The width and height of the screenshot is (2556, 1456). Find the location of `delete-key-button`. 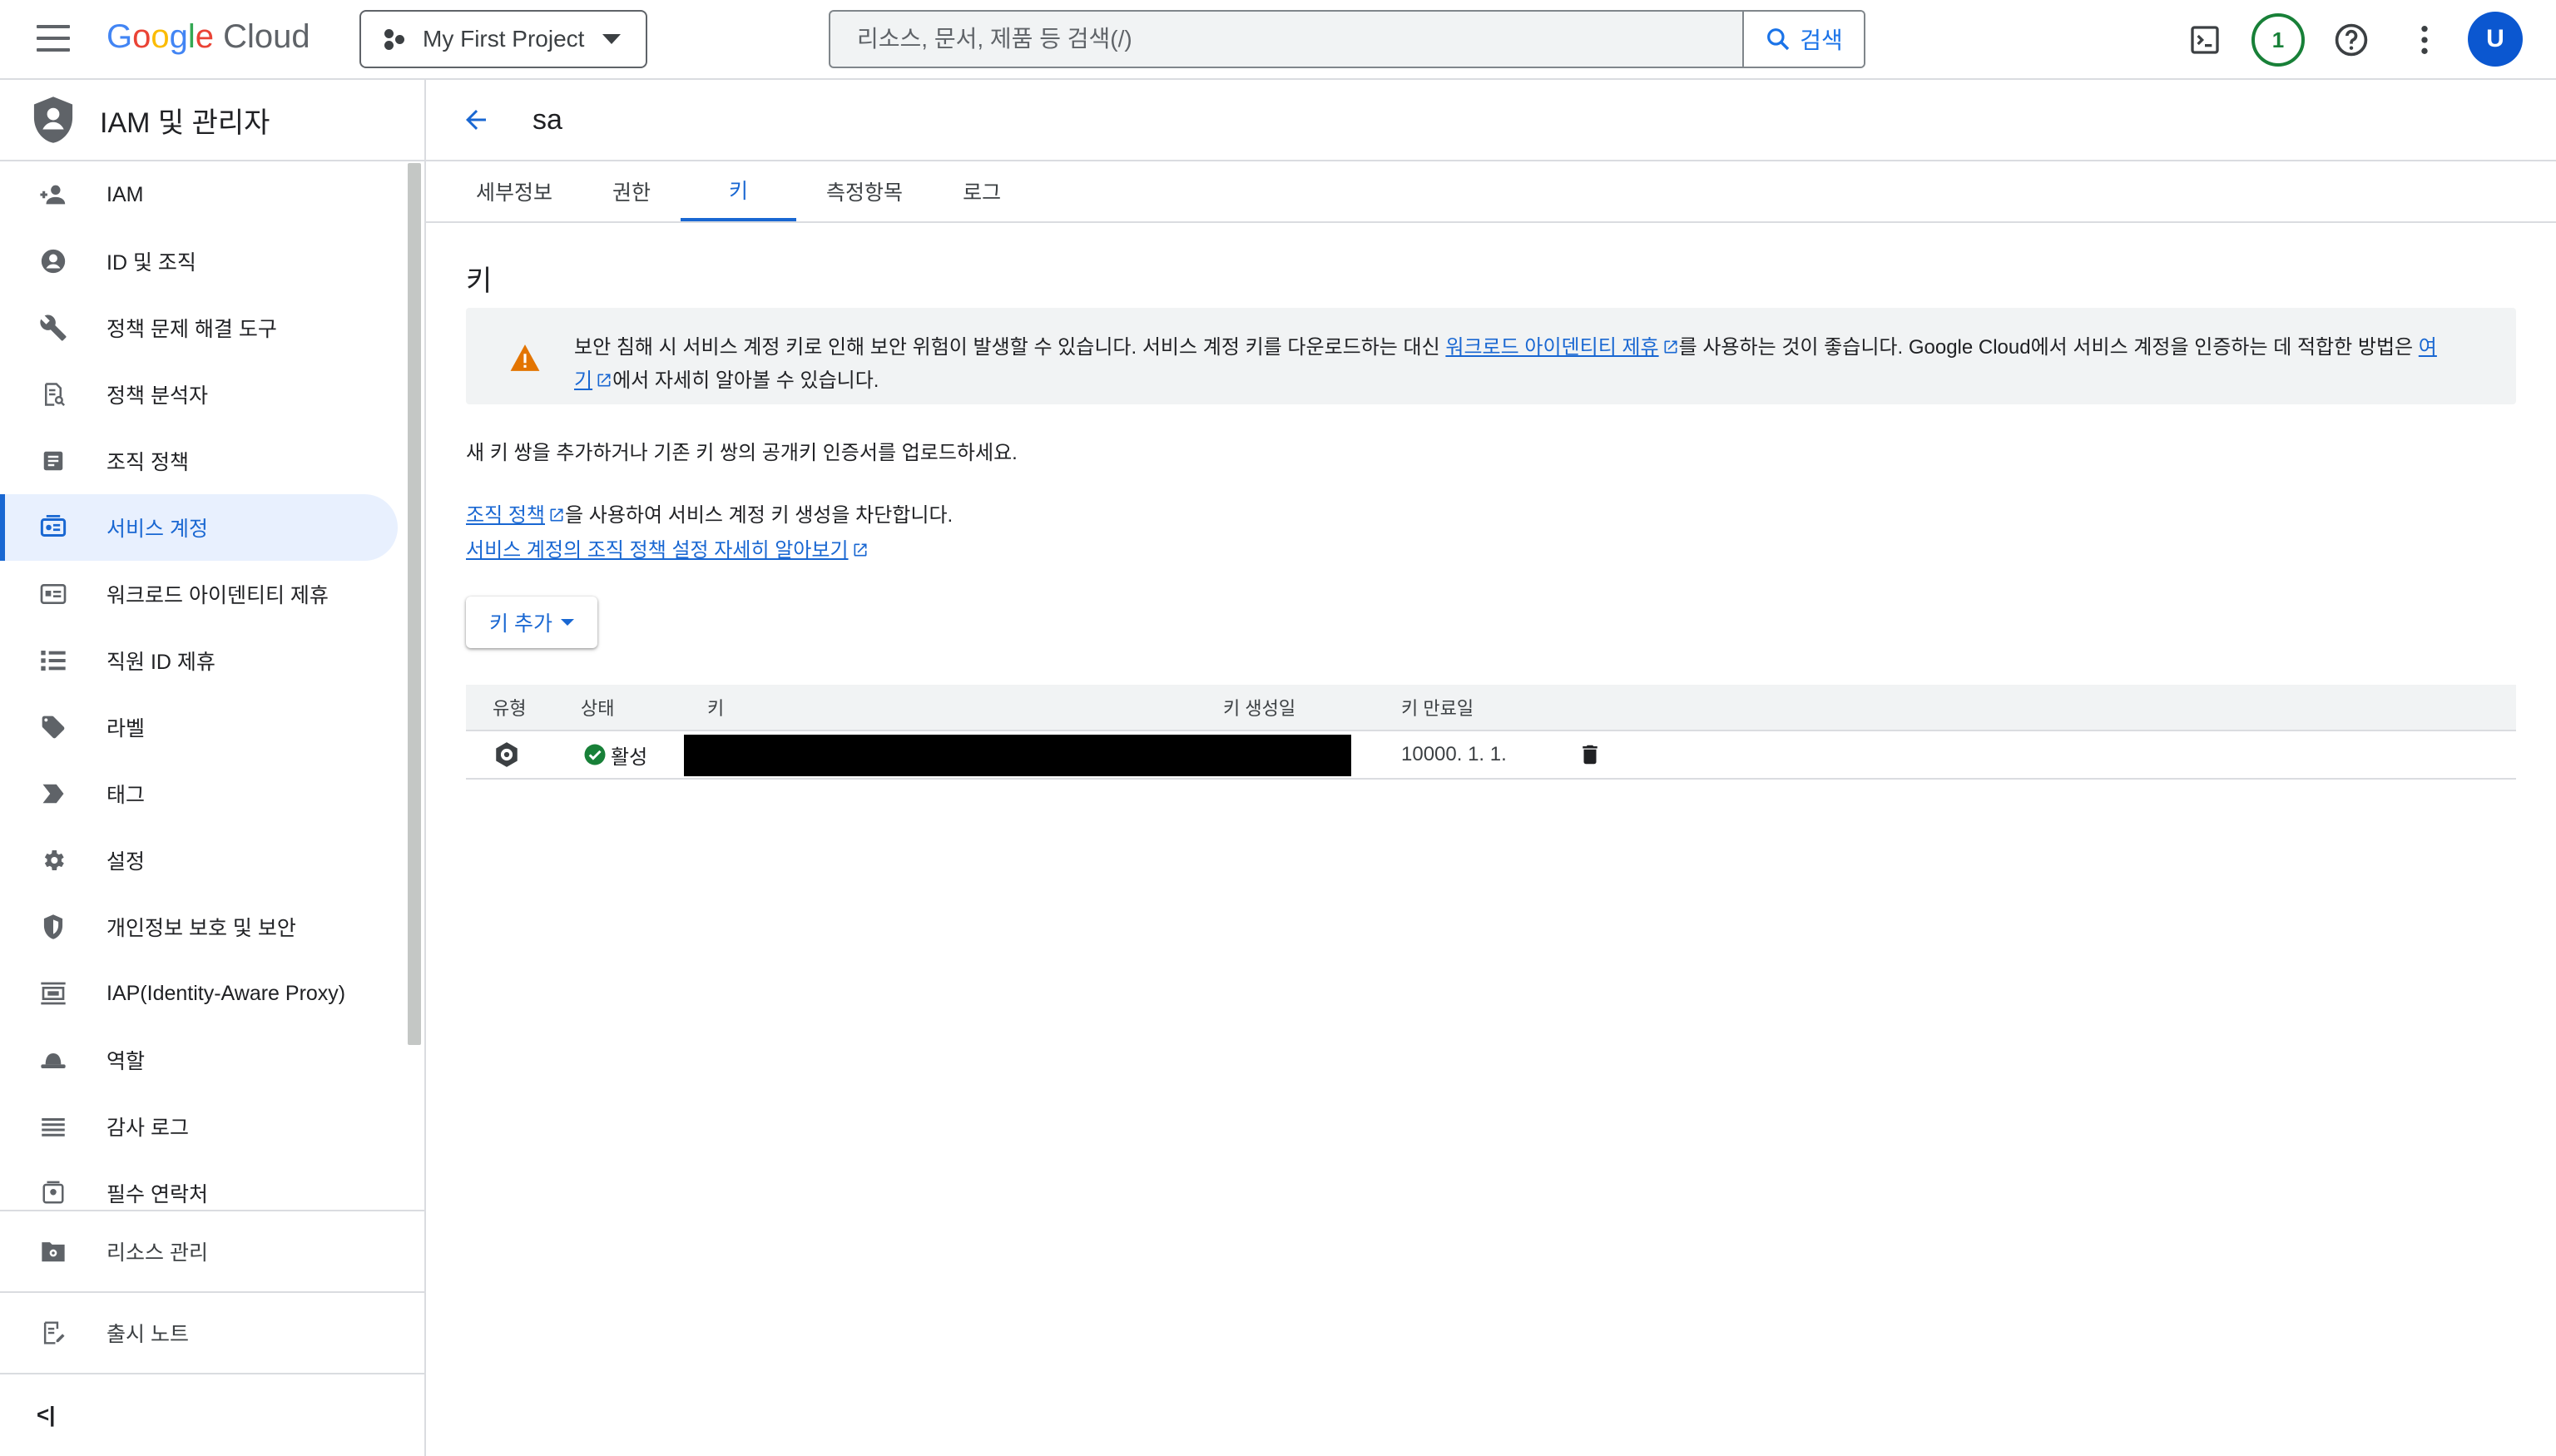

delete-key-button is located at coordinates (1590, 754).